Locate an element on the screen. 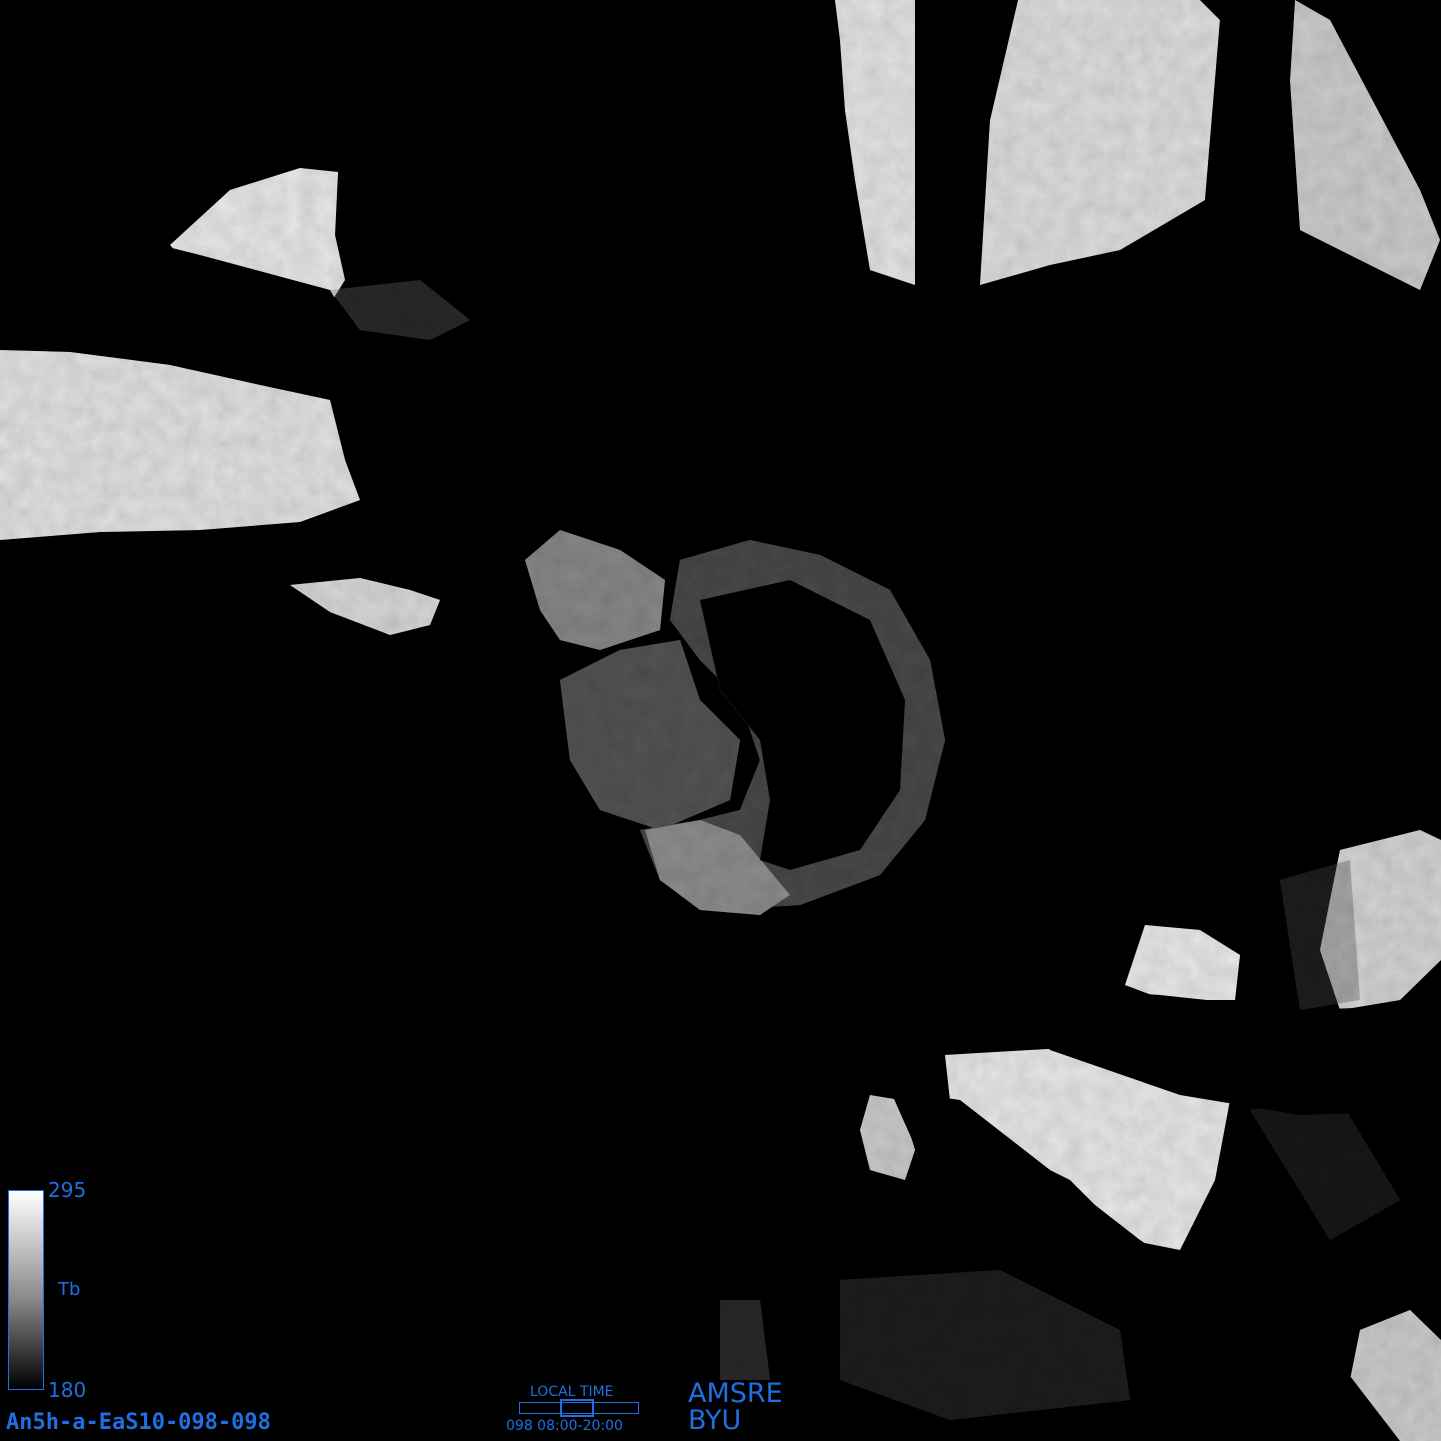 This screenshot has height=1441, width=1441. colorbar is located at coordinates (26, 1290).